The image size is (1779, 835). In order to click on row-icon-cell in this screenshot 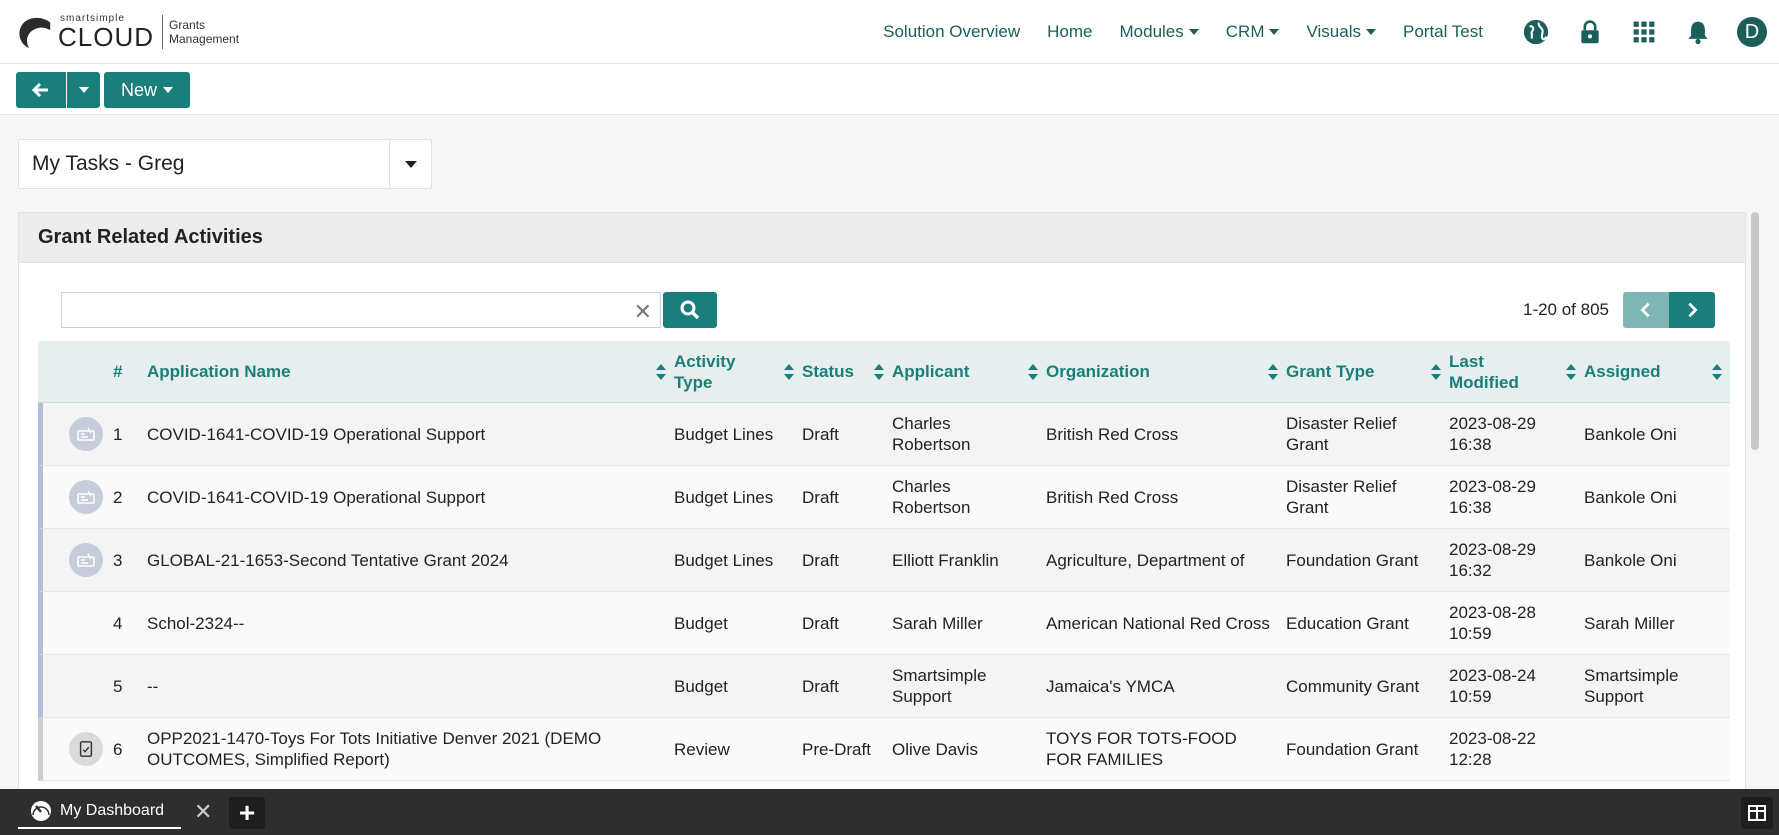, I will do `click(78, 497)`.